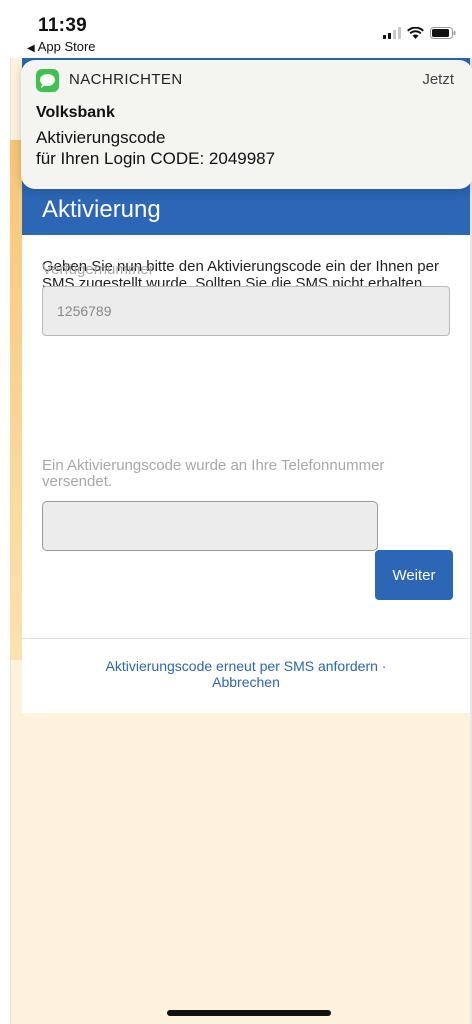 This screenshot has width=472, height=1024. What do you see at coordinates (101, 137) in the screenshot?
I see `notification-message-line1: Aktivierungscode` at bounding box center [101, 137].